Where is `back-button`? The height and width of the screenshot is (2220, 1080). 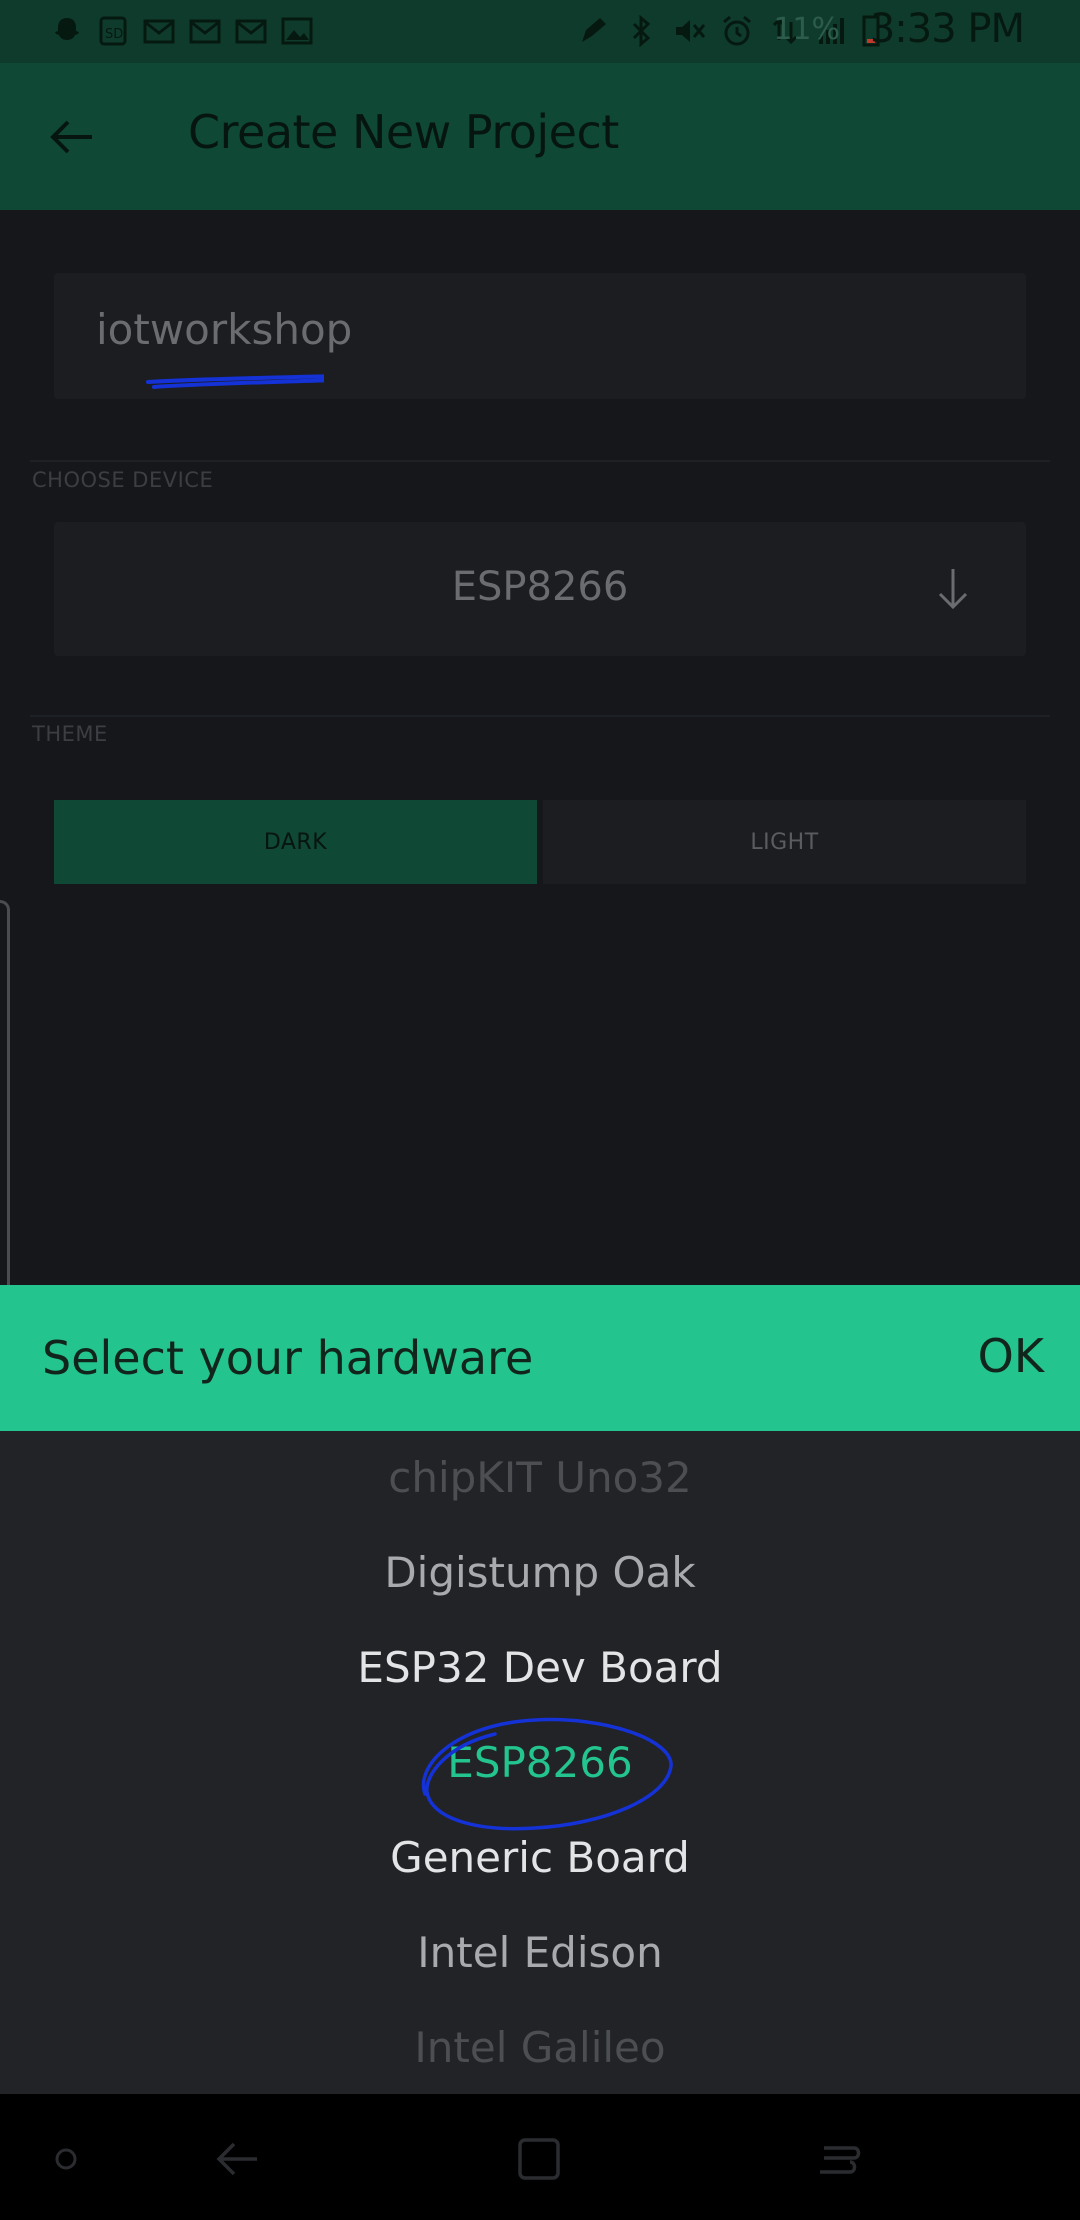 back-button is located at coordinates (72, 137).